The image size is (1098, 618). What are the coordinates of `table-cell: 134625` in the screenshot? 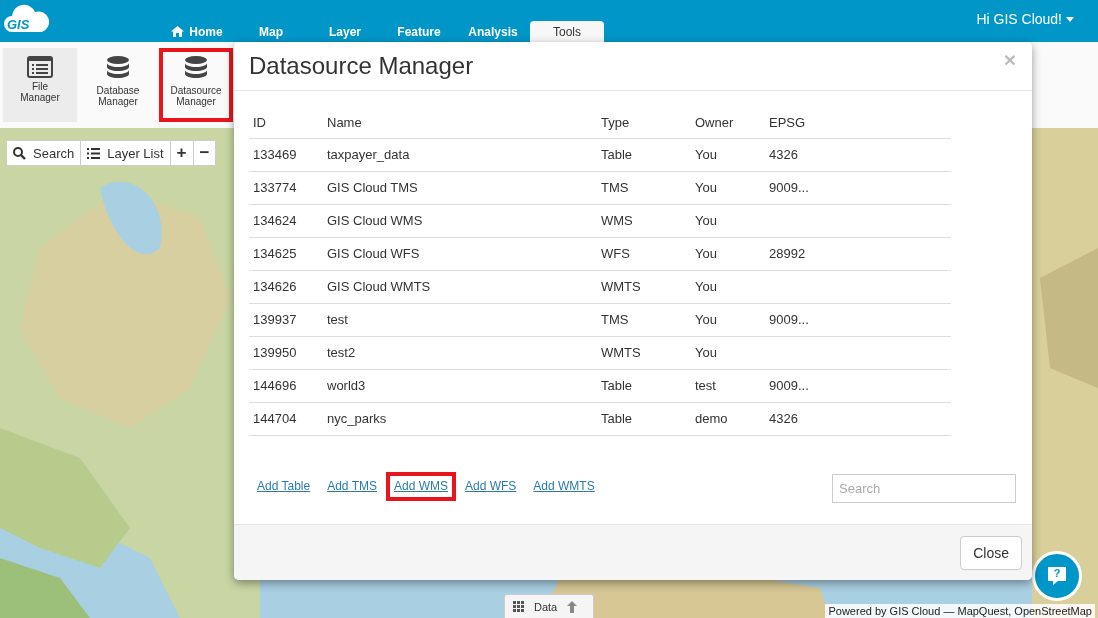 It's located at (286, 253).